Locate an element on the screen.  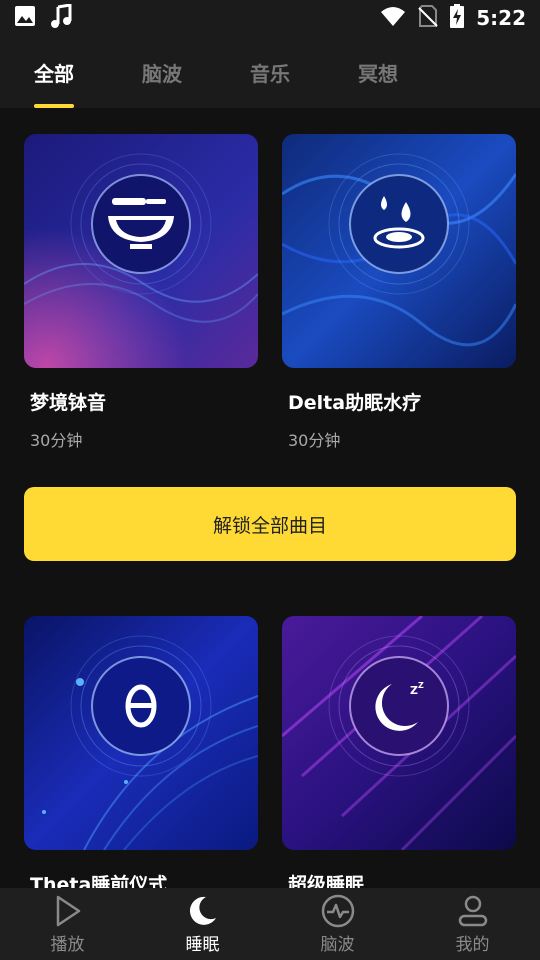
play-icon is located at coordinates (68, 911).